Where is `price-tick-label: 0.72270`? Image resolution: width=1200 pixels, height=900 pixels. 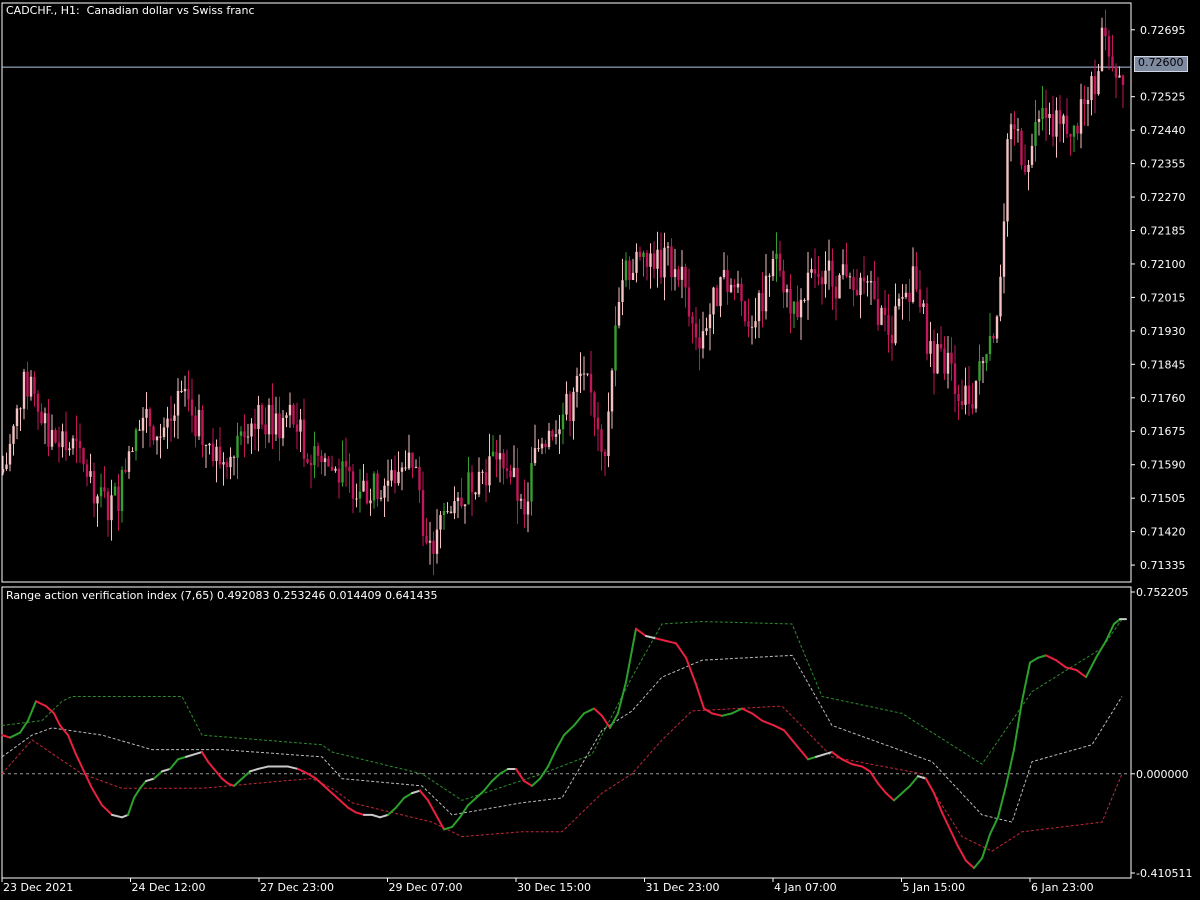 price-tick-label: 0.72270 is located at coordinates (1163, 197).